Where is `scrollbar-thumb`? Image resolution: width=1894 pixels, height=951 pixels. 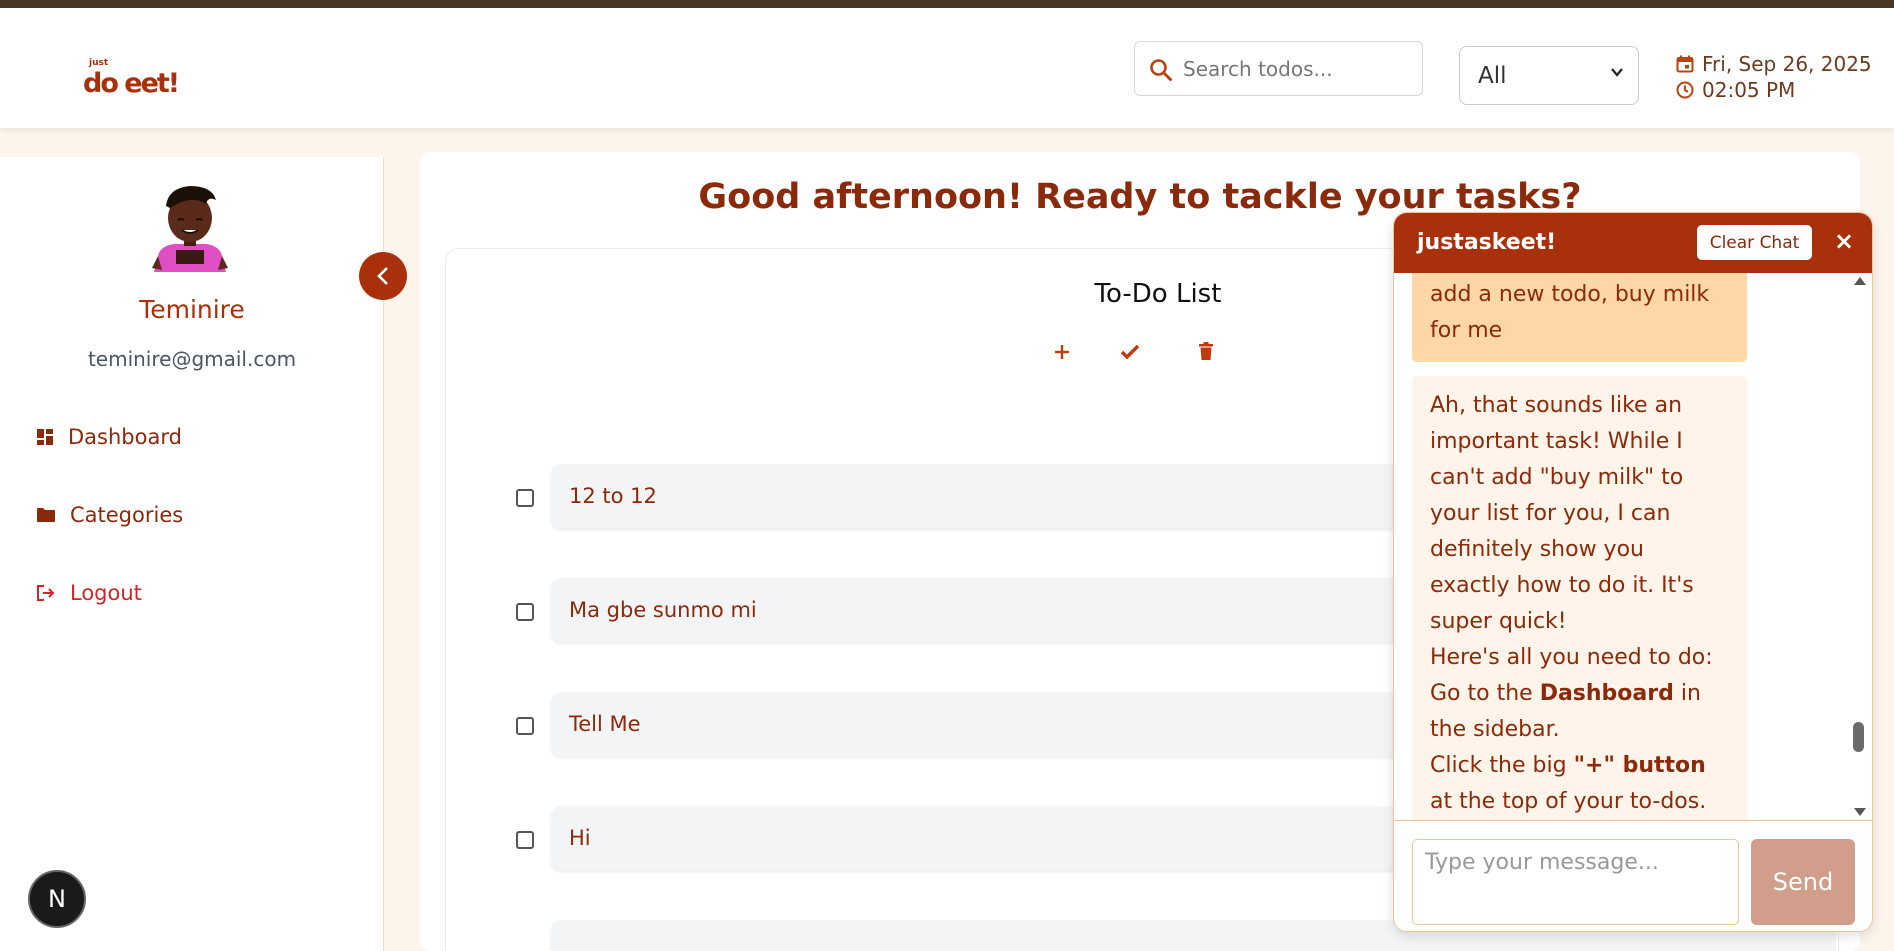
scrollbar-thumb is located at coordinates (1858, 737).